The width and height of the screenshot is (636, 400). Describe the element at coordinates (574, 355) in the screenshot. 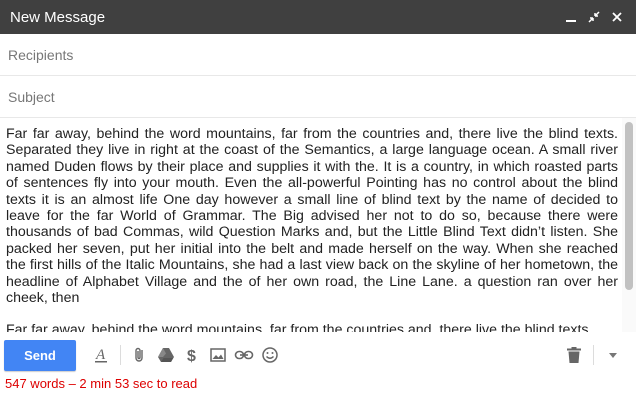

I see `trash-icon` at that location.